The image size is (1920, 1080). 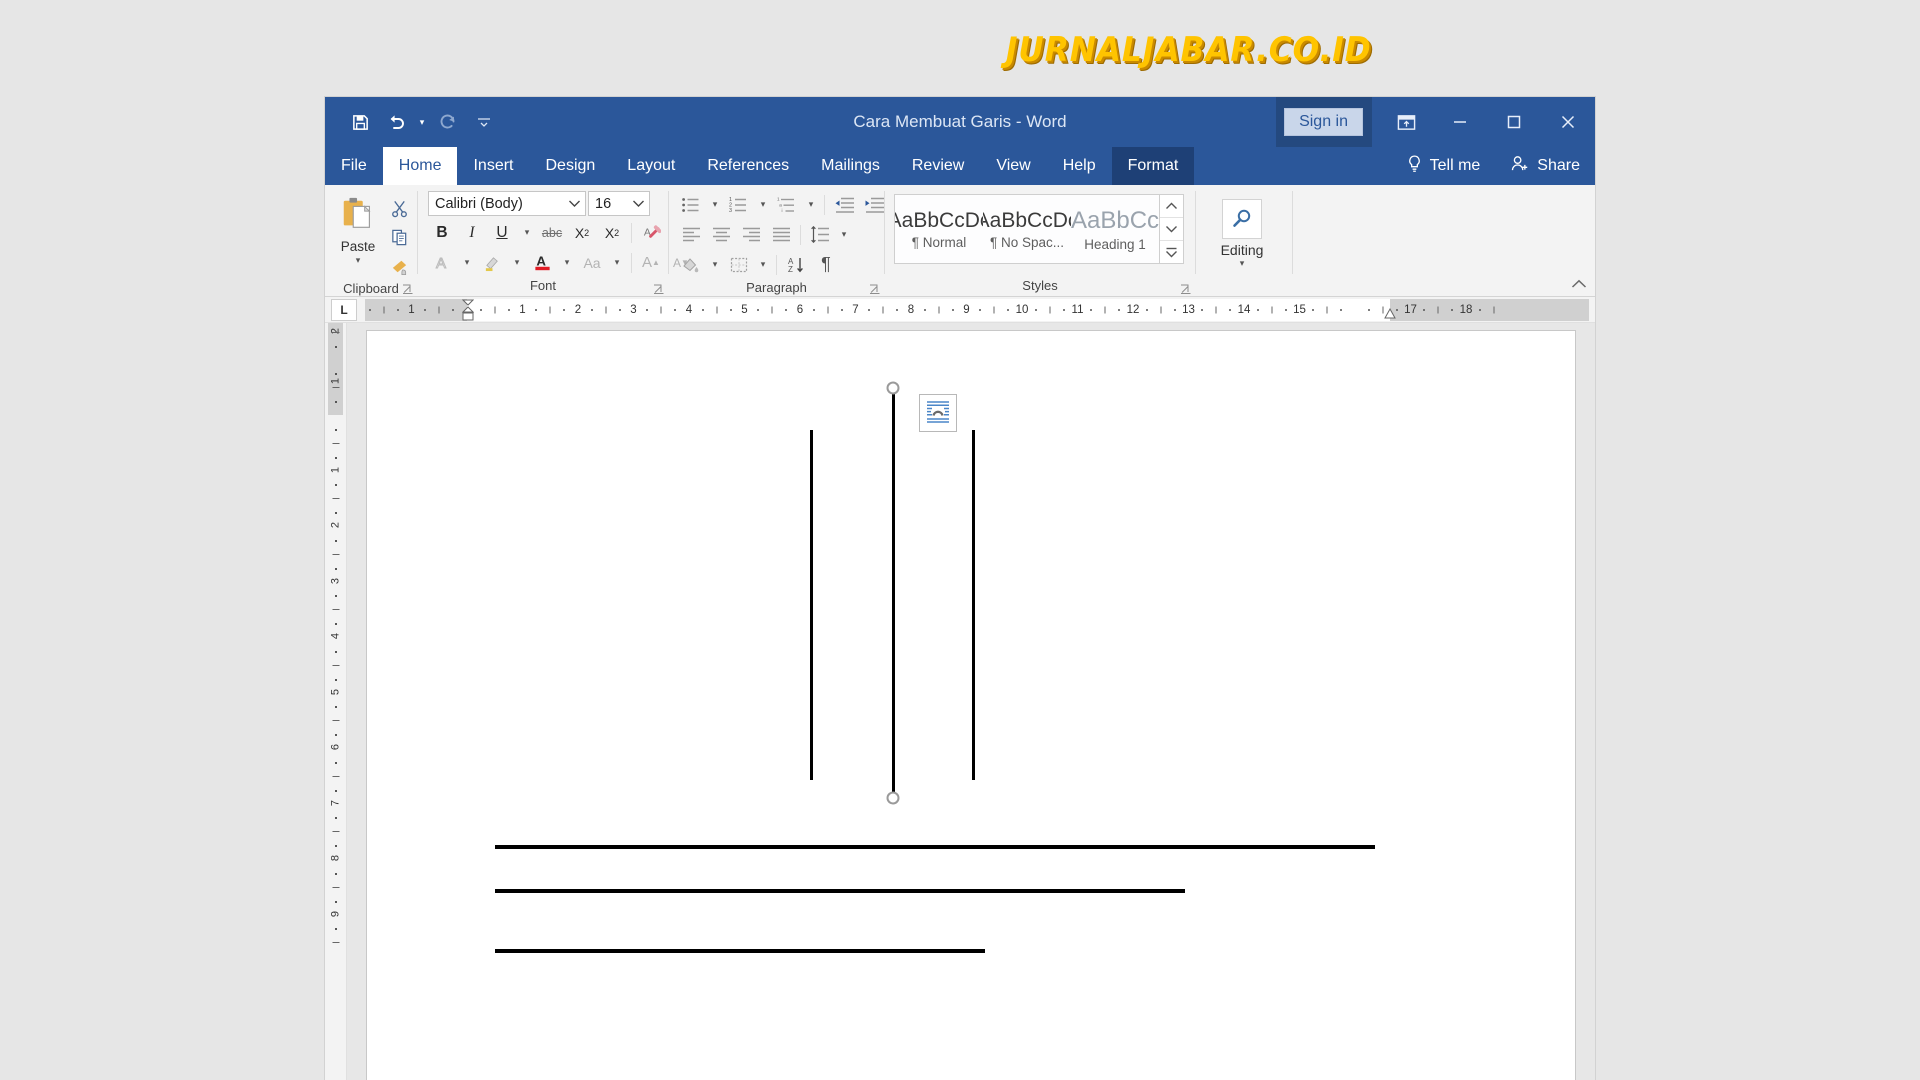 What do you see at coordinates (442, 232) in the screenshot?
I see `bold-icon: B` at bounding box center [442, 232].